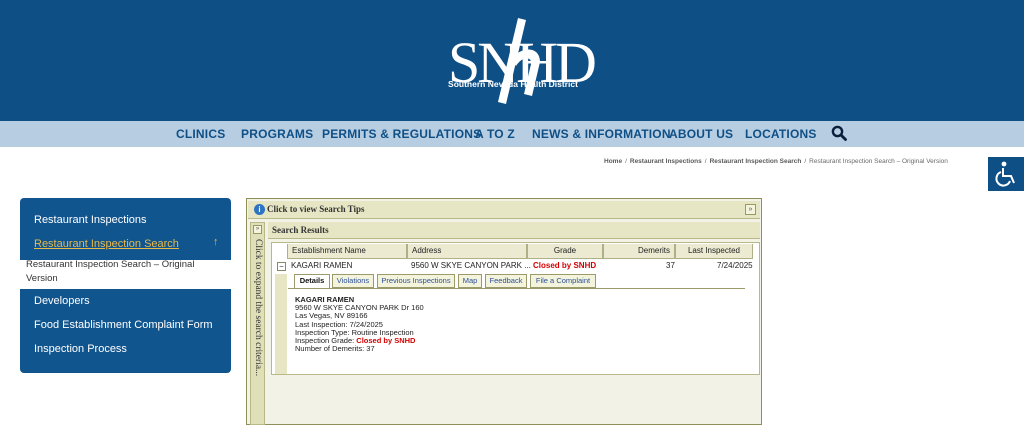  I want to click on arrow-up-icon: ↑, so click(216, 242).